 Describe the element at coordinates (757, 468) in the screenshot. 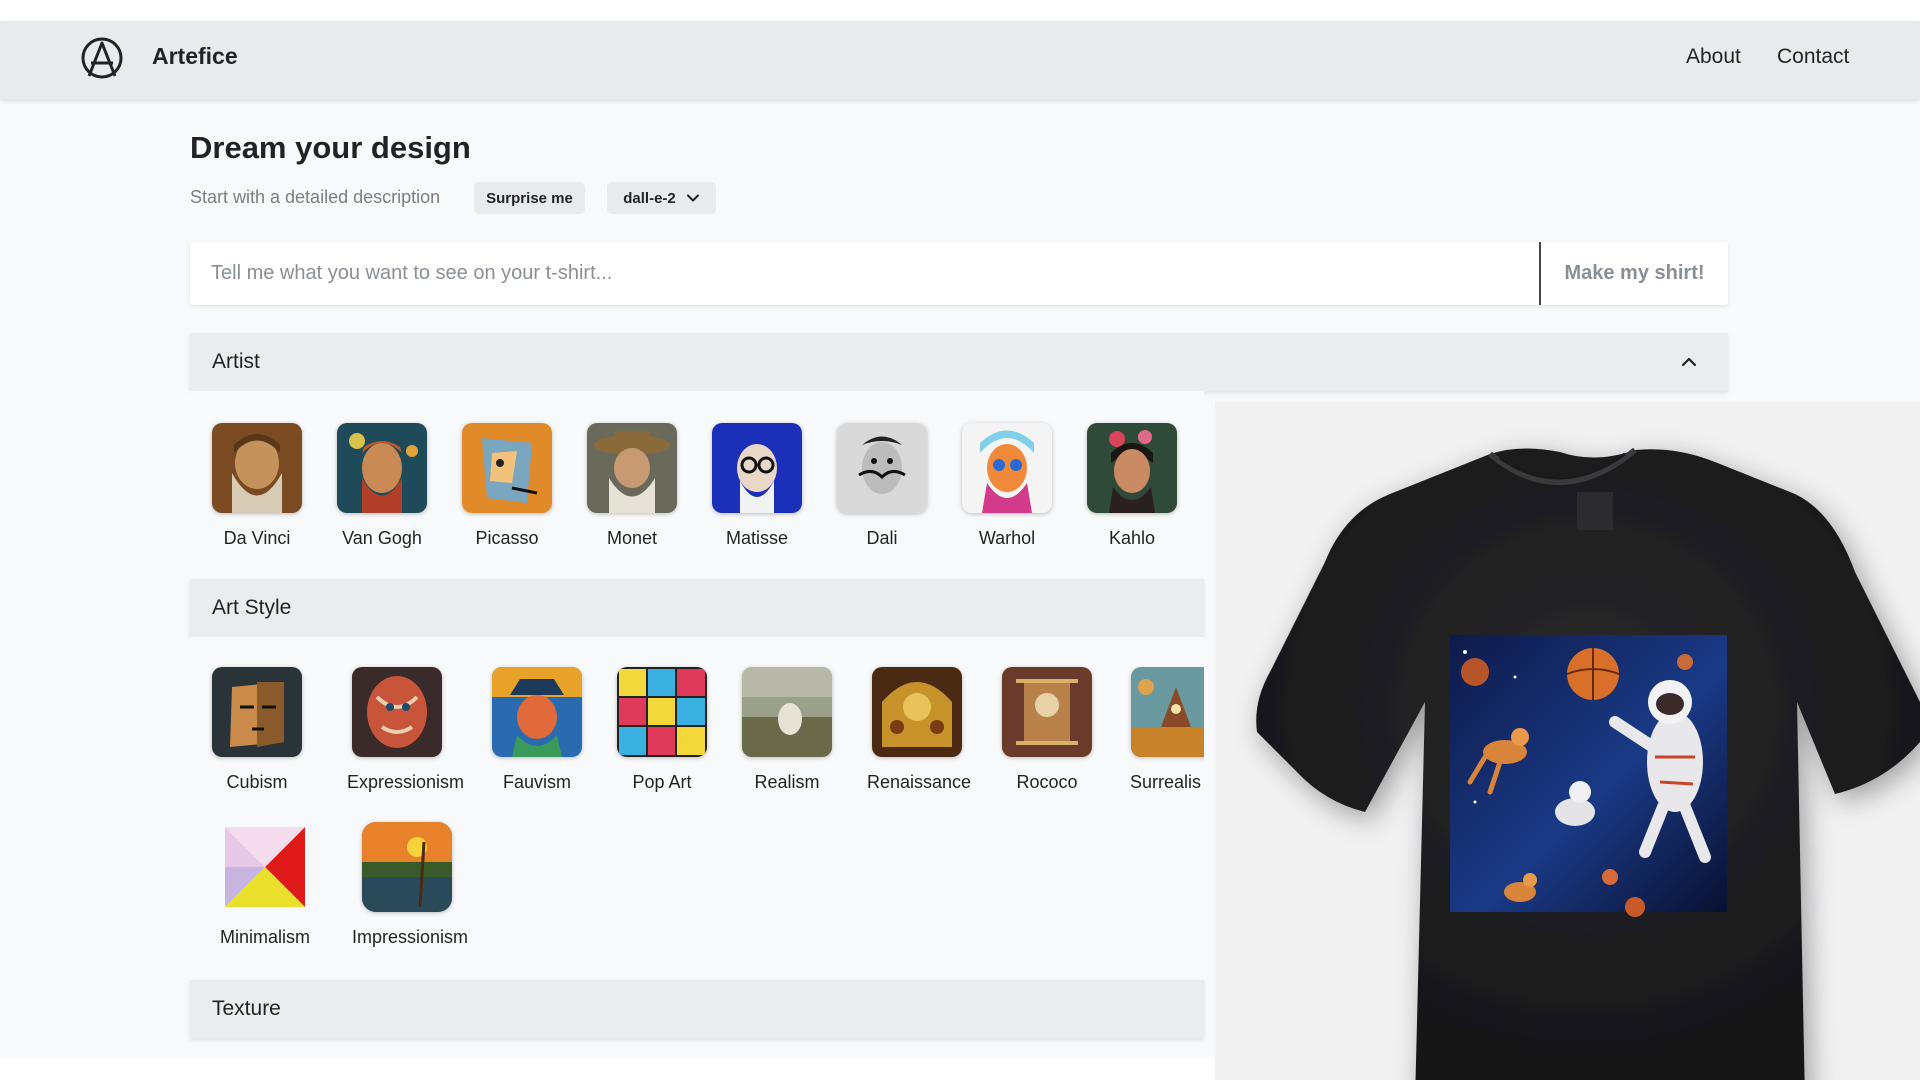

I see `matisse-portrait-icon` at that location.